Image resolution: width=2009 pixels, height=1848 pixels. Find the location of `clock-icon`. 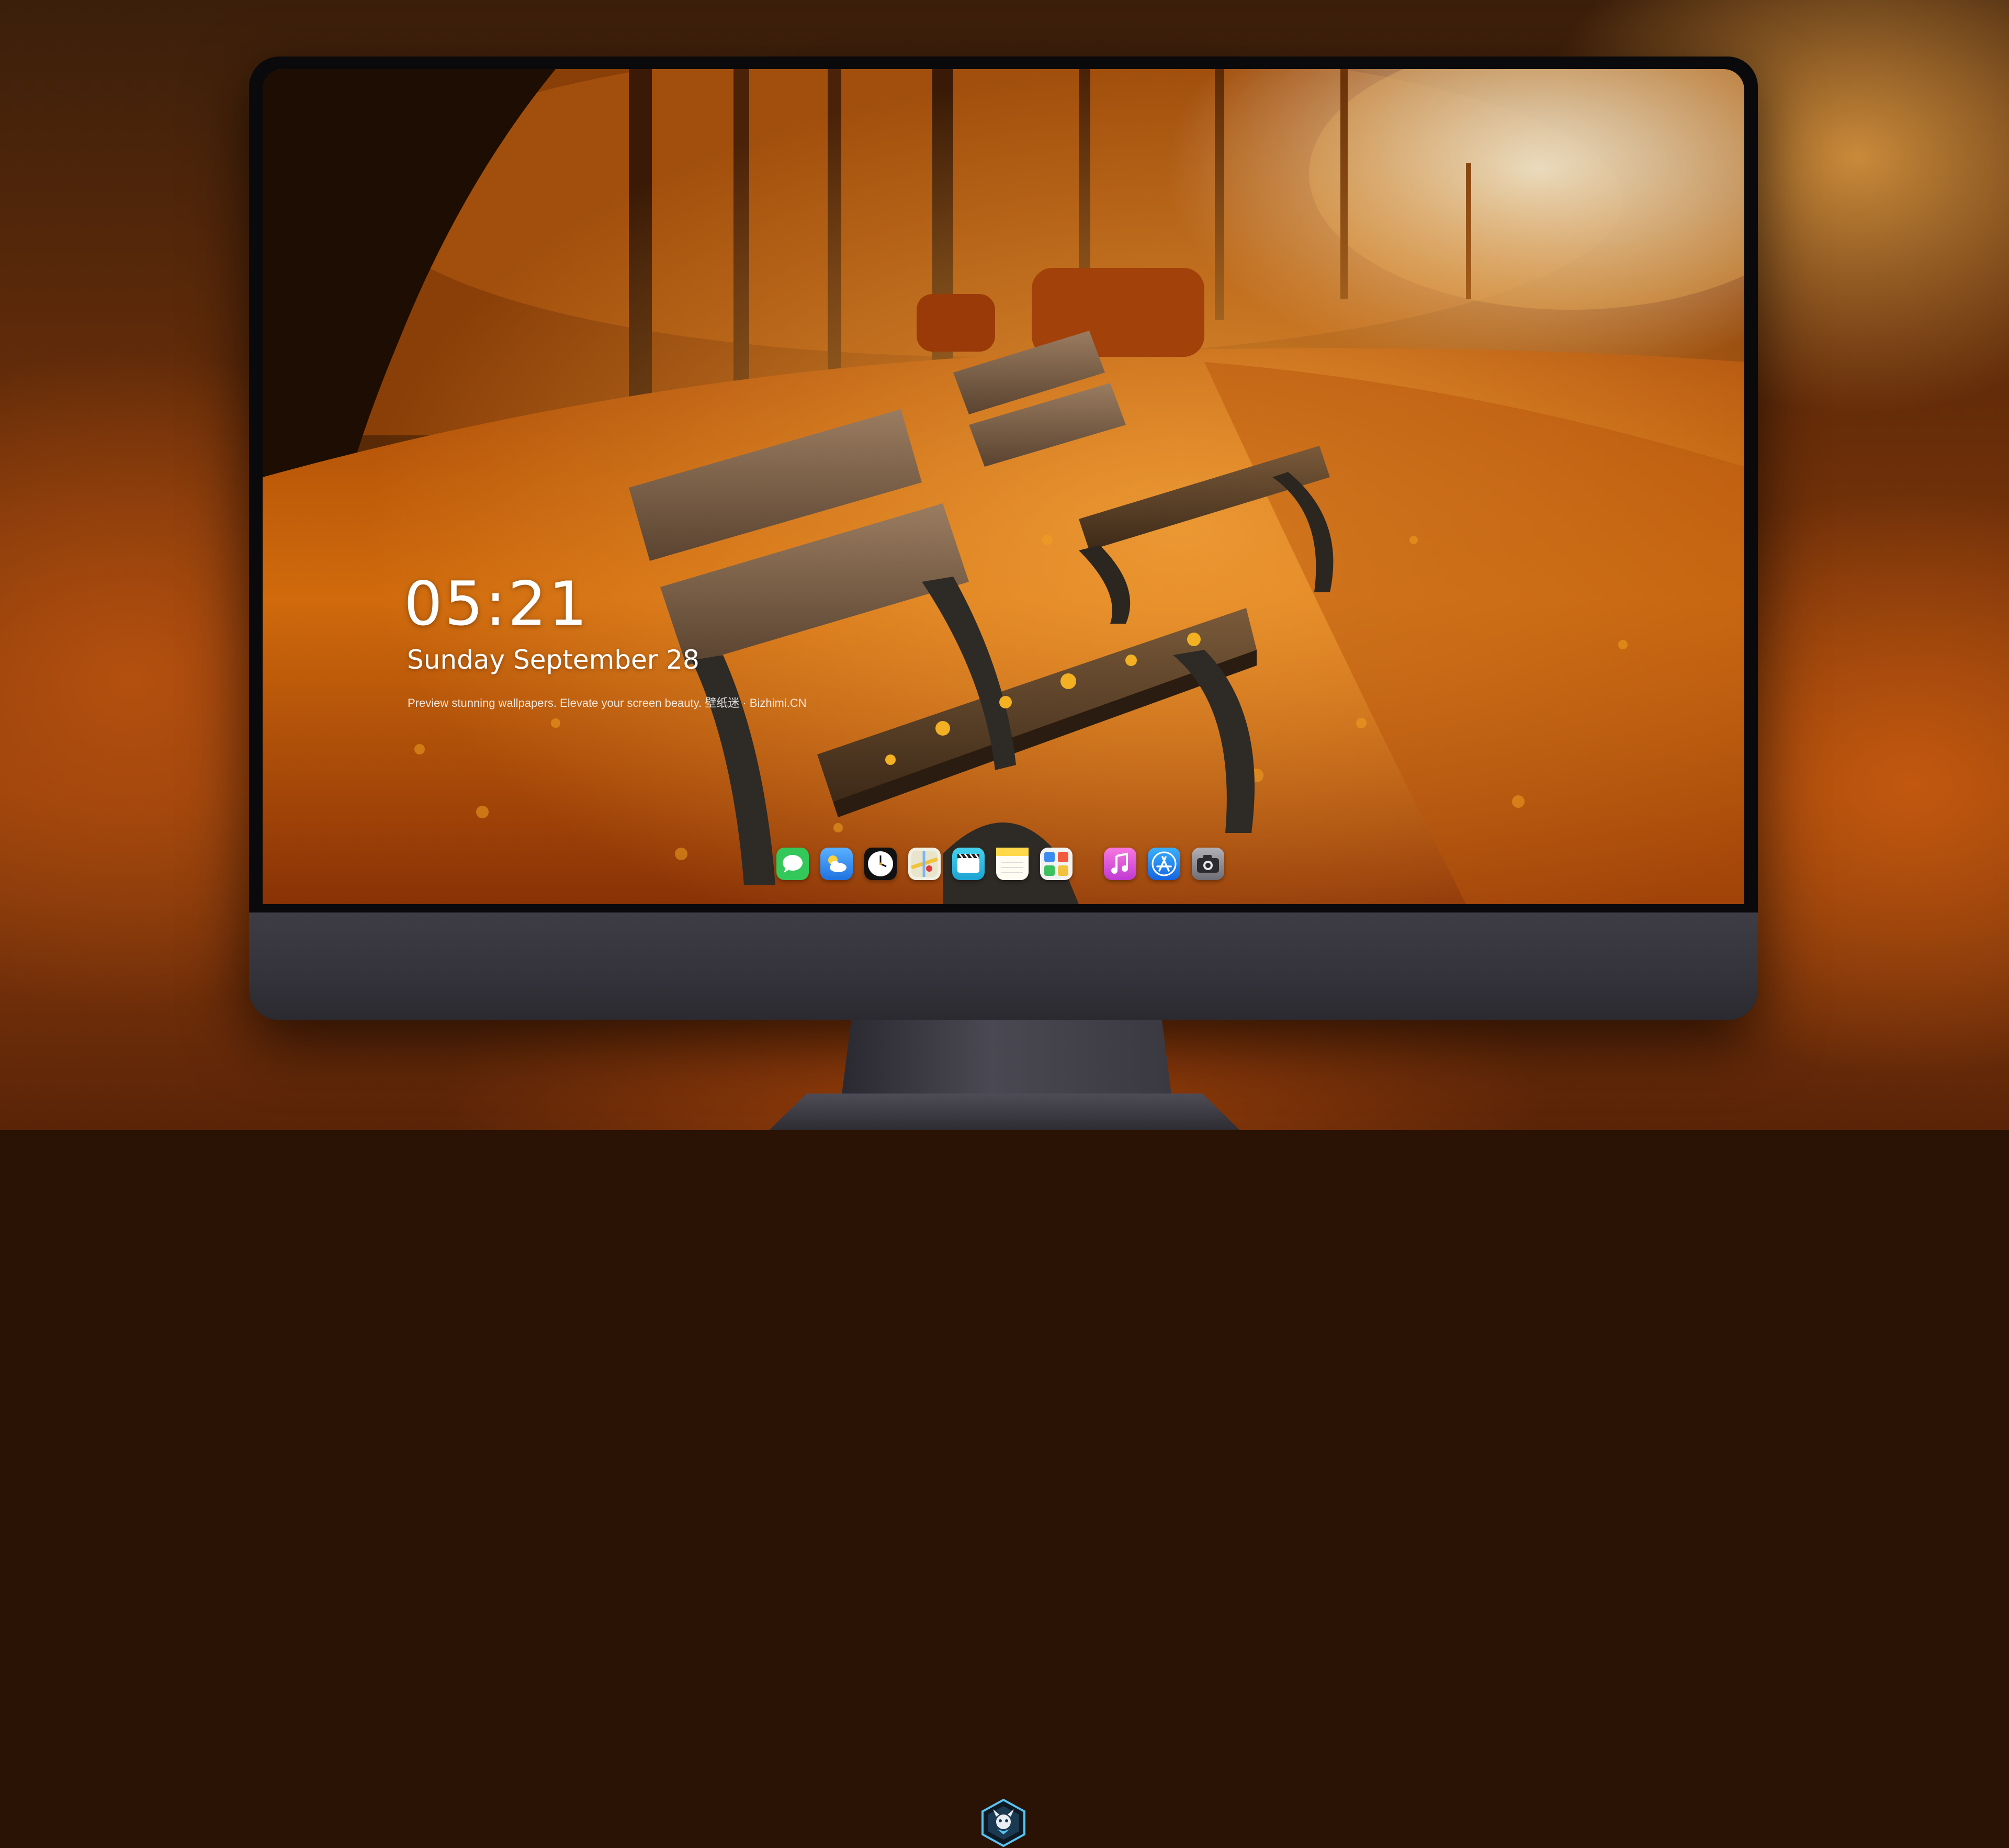

clock-icon is located at coordinates (880, 864).